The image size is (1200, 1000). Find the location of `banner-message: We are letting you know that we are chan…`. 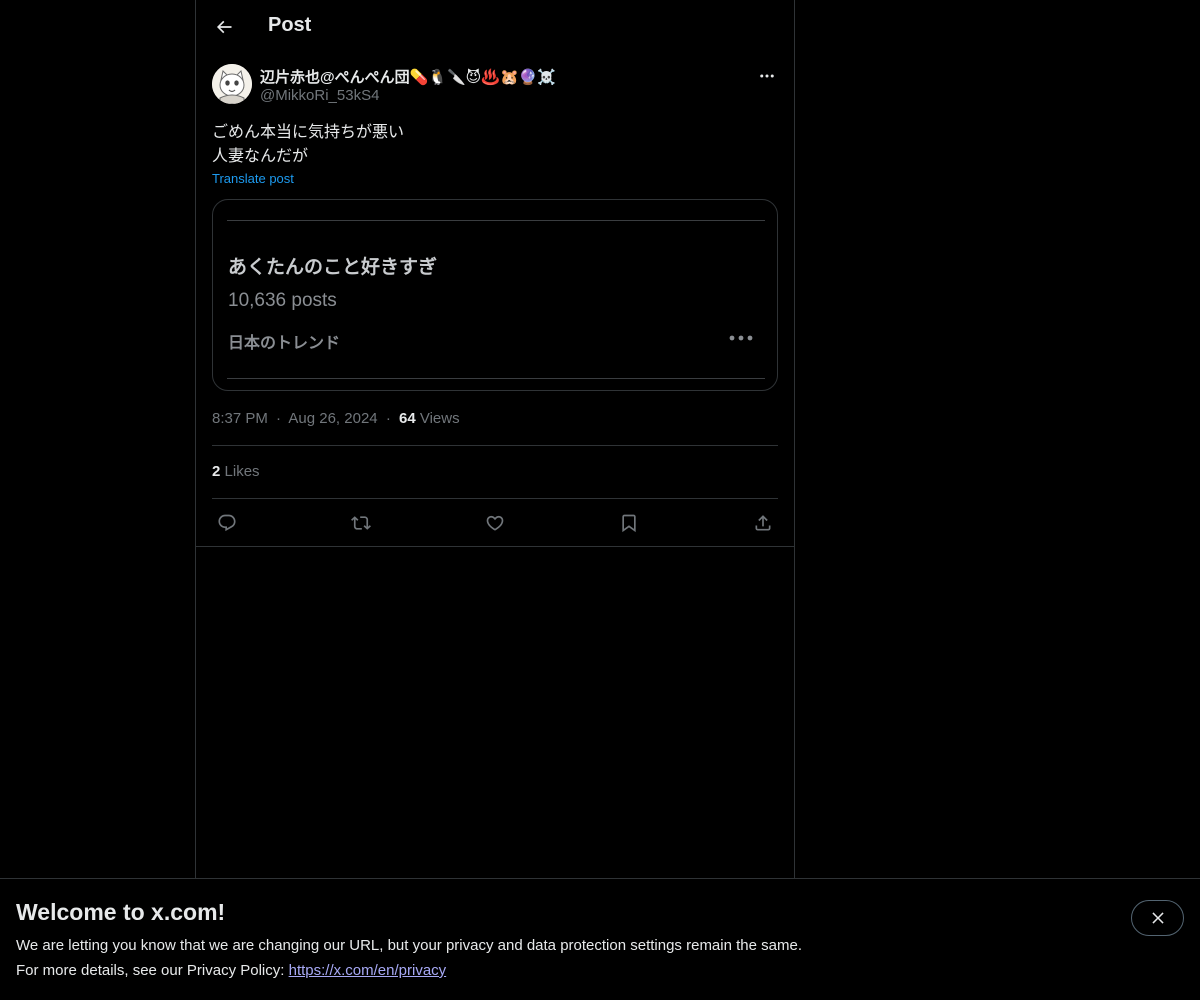

banner-message: We are letting you know that we are chan… is located at coordinates (409, 945).